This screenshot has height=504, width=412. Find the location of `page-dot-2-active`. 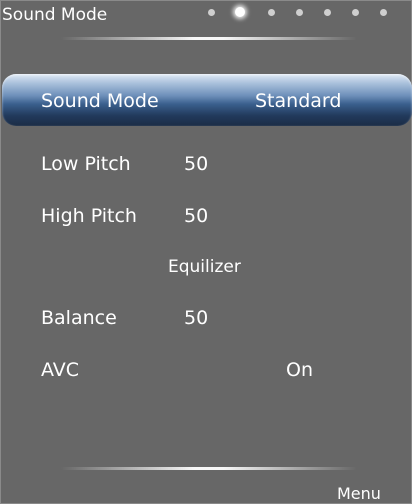

page-dot-2-active is located at coordinates (240, 12).